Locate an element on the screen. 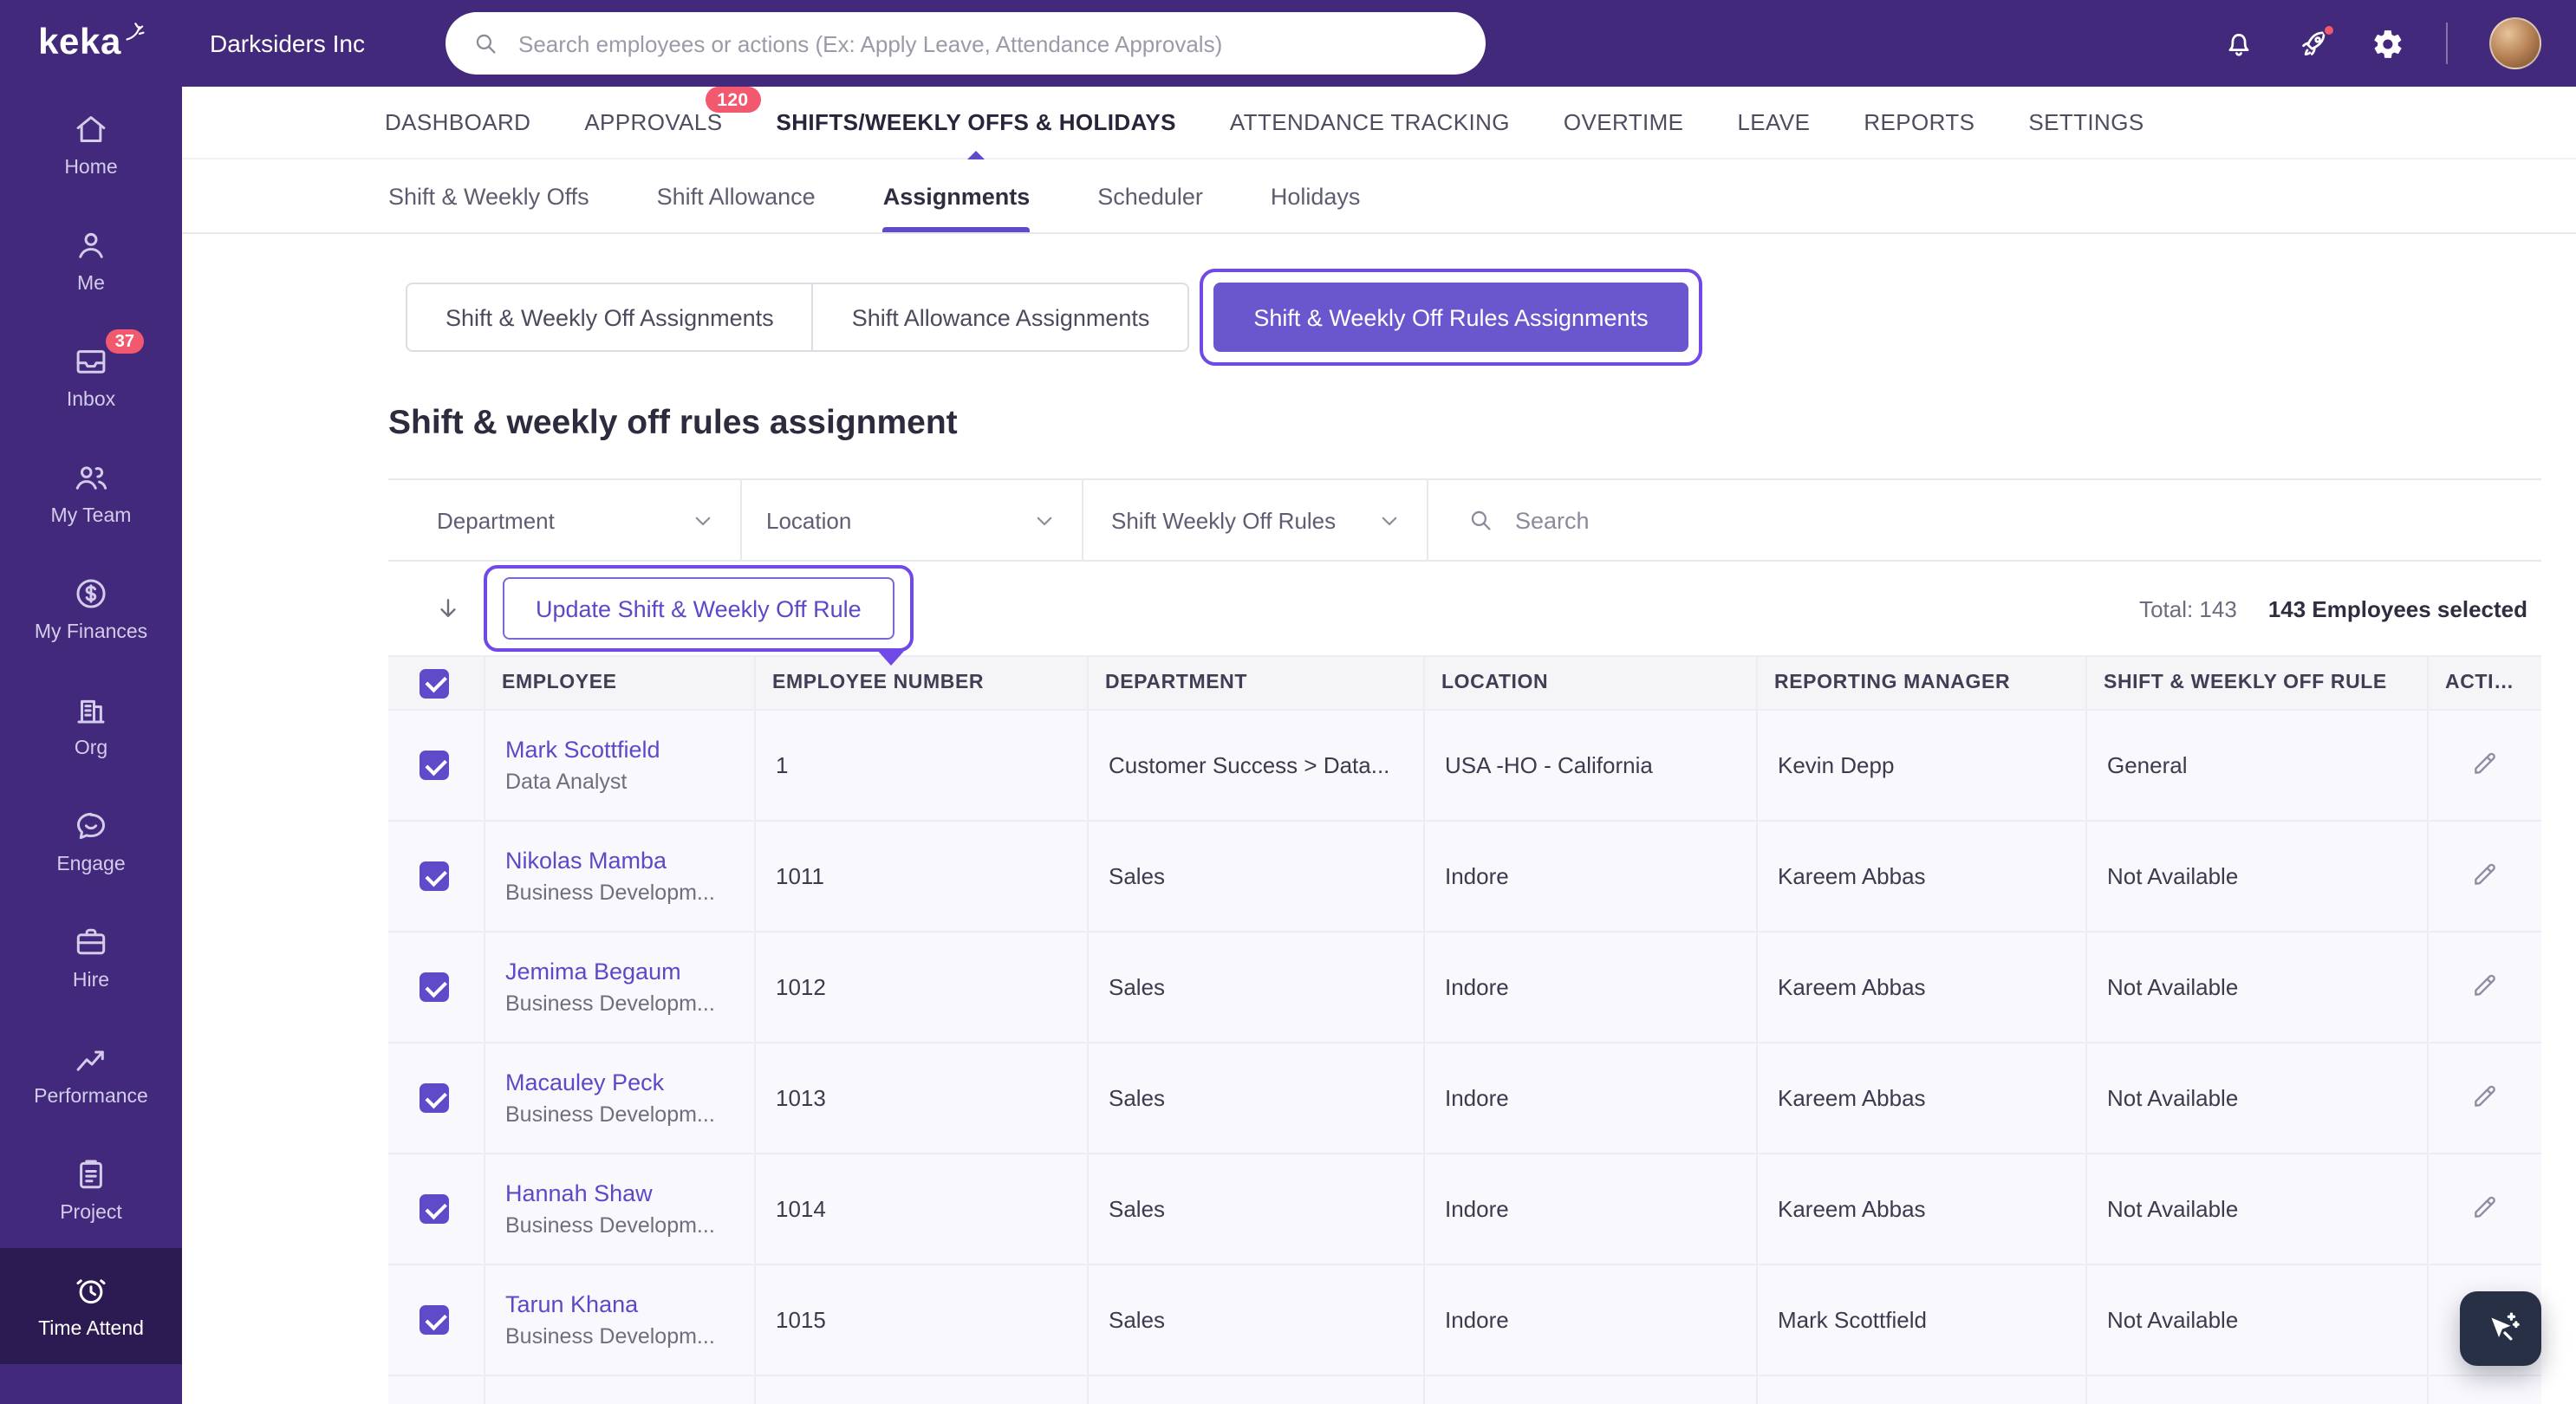 This screenshot has height=1404, width=2576. main-nav-shifts-weekly-offs-holidays: SHIFTS/WEEKLY OFFS & HOLIDAYS is located at coordinates (976, 122).